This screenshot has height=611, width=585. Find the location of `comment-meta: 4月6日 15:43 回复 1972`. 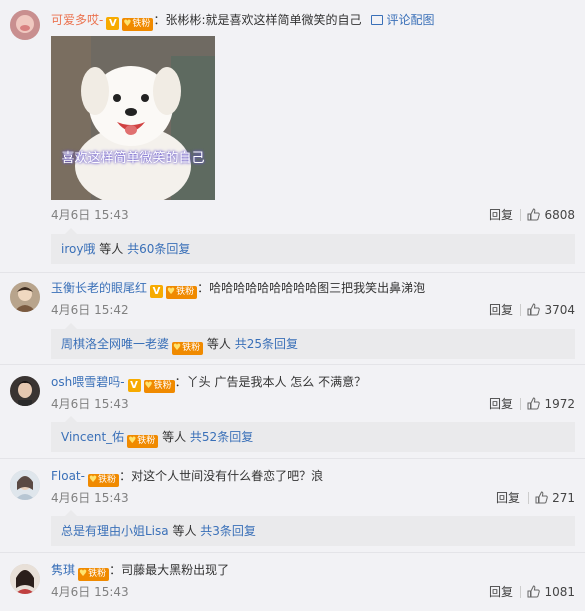

comment-meta: 4月6日 15:43 回复 1972 is located at coordinates (313, 404).